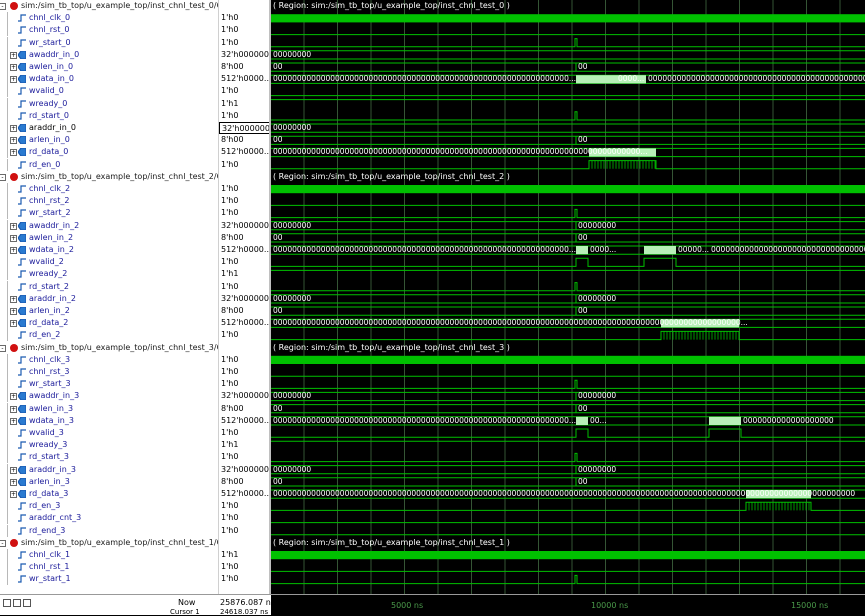 Image resolution: width=865 pixels, height=616 pixels. What do you see at coordinates (7, 602) in the screenshot?
I see `now-icon` at bounding box center [7, 602].